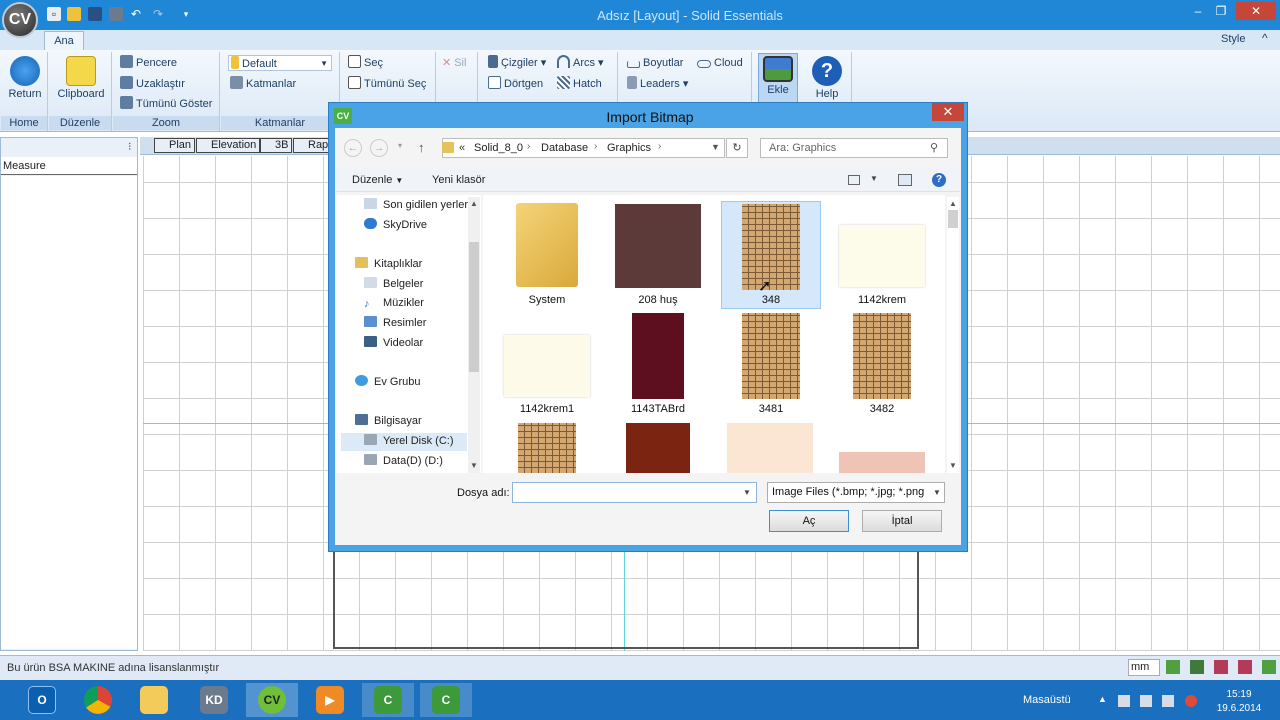 The image size is (1280, 720). What do you see at coordinates (387, 383) in the screenshot?
I see `nav-item-homegroup: Ev Grubu` at bounding box center [387, 383].